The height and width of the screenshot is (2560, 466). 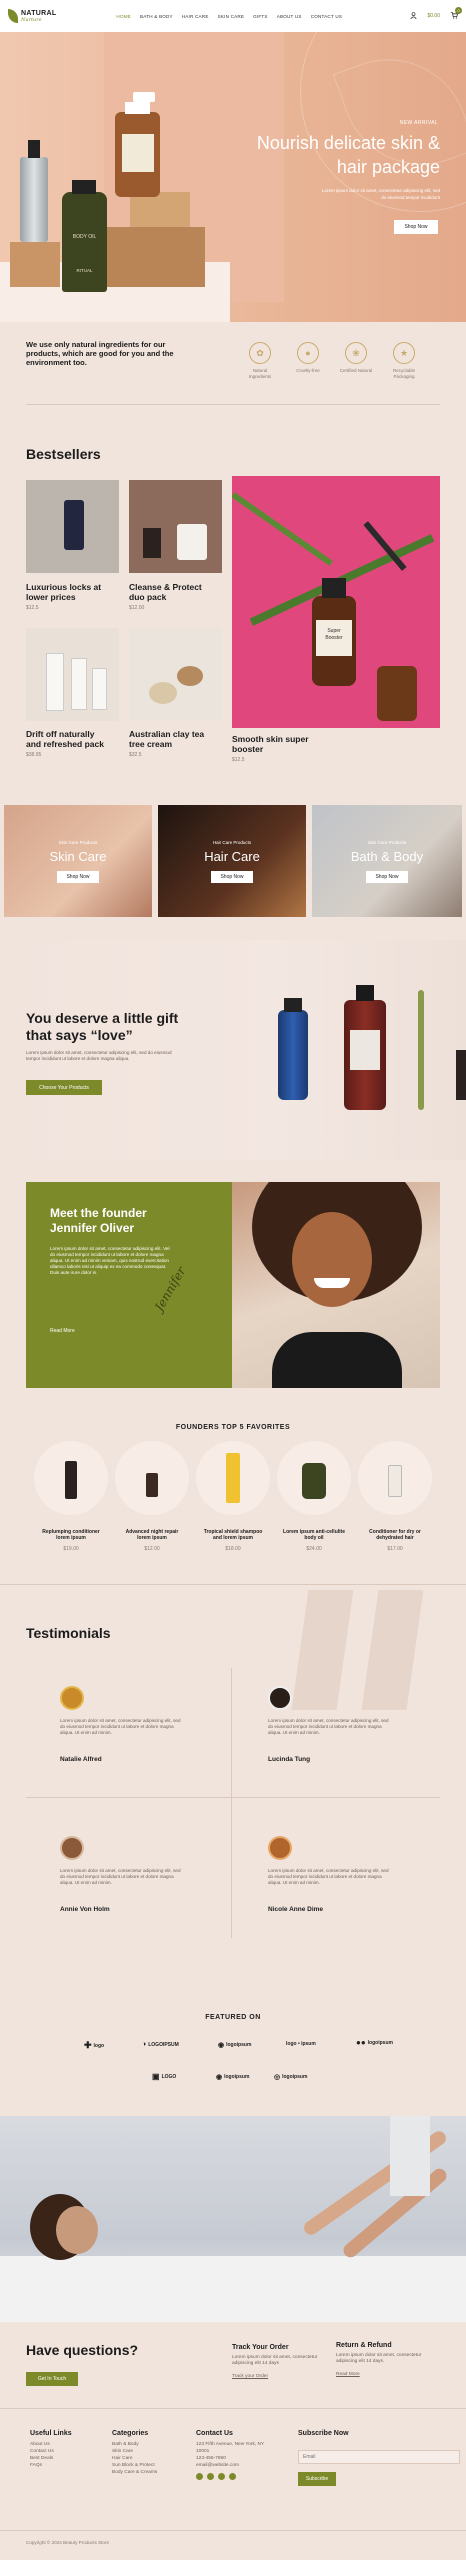 What do you see at coordinates (134, 2451) in the screenshot?
I see `footer-link: Skin Care` at bounding box center [134, 2451].